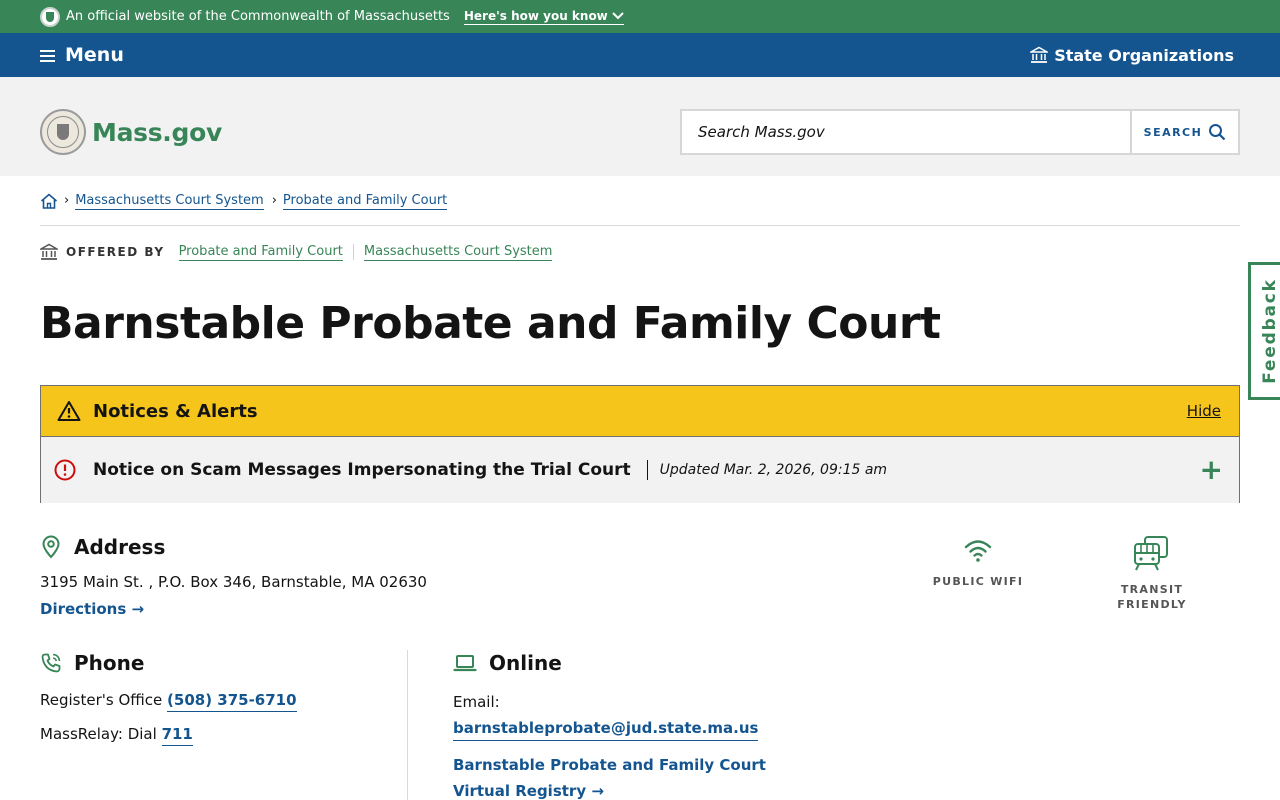 This screenshot has width=1280, height=800. Describe the element at coordinates (476, 702) in the screenshot. I see `email-label: Email:` at that location.